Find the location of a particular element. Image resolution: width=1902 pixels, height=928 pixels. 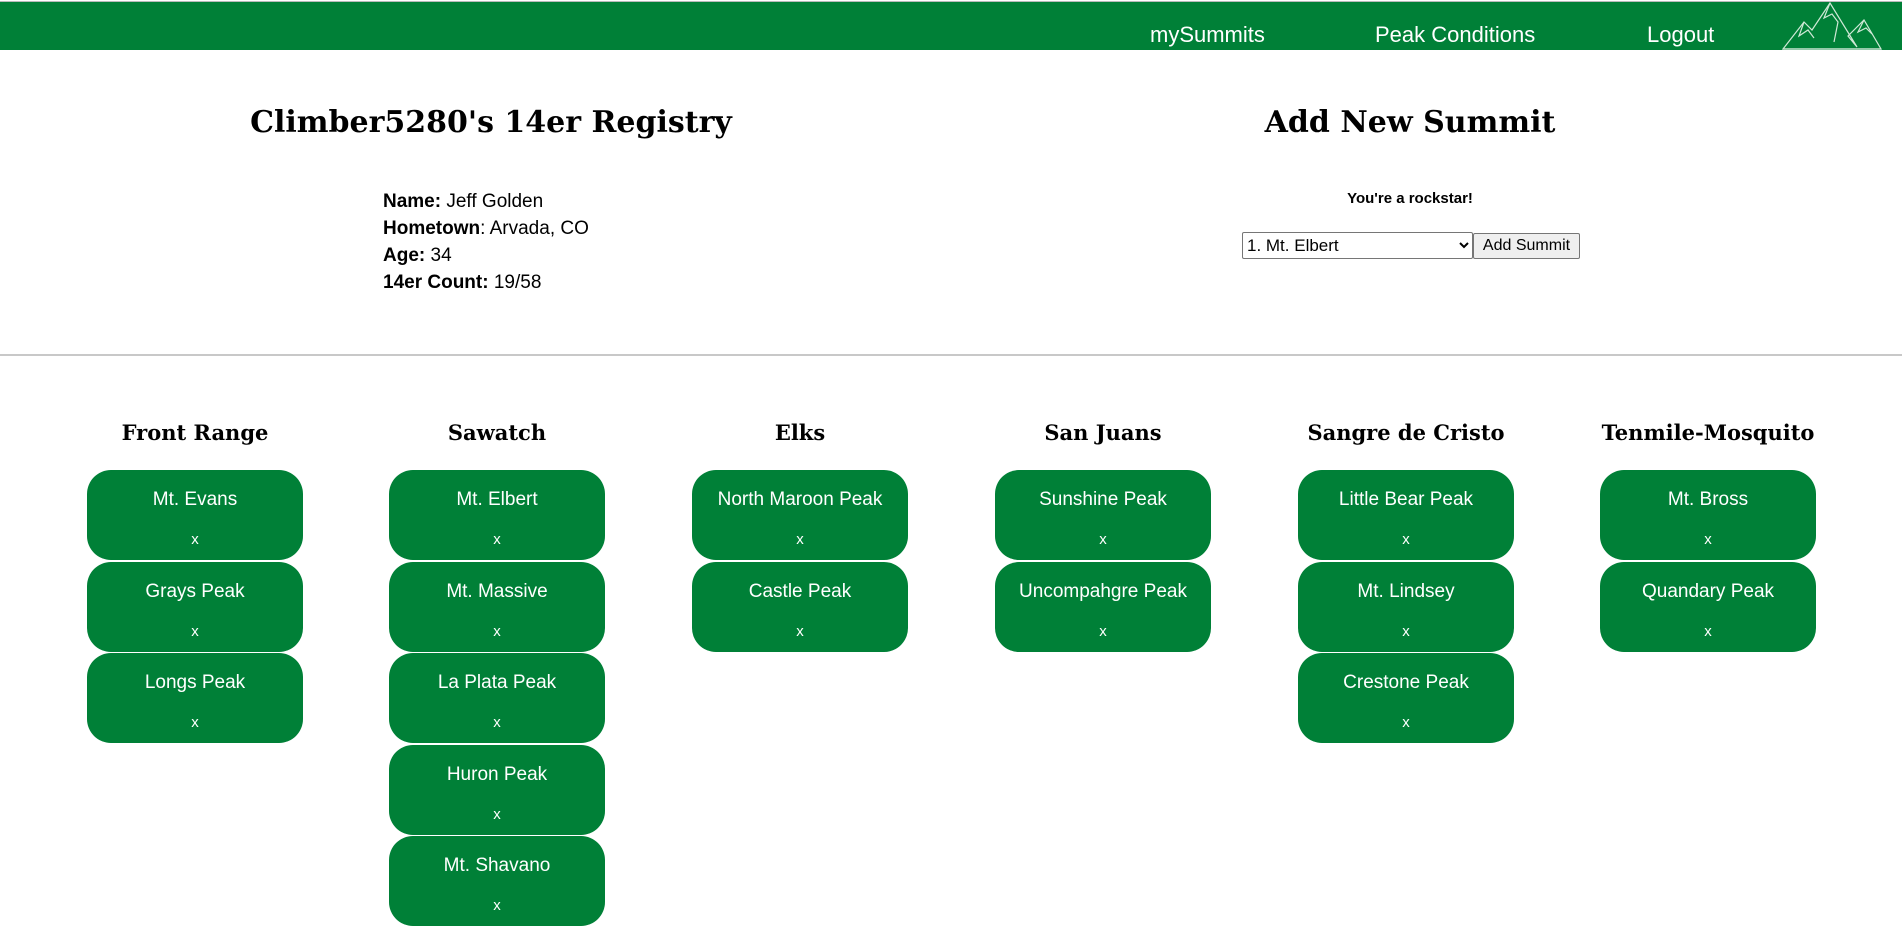

peak-card: Huron Peak x is located at coordinates (497, 789).